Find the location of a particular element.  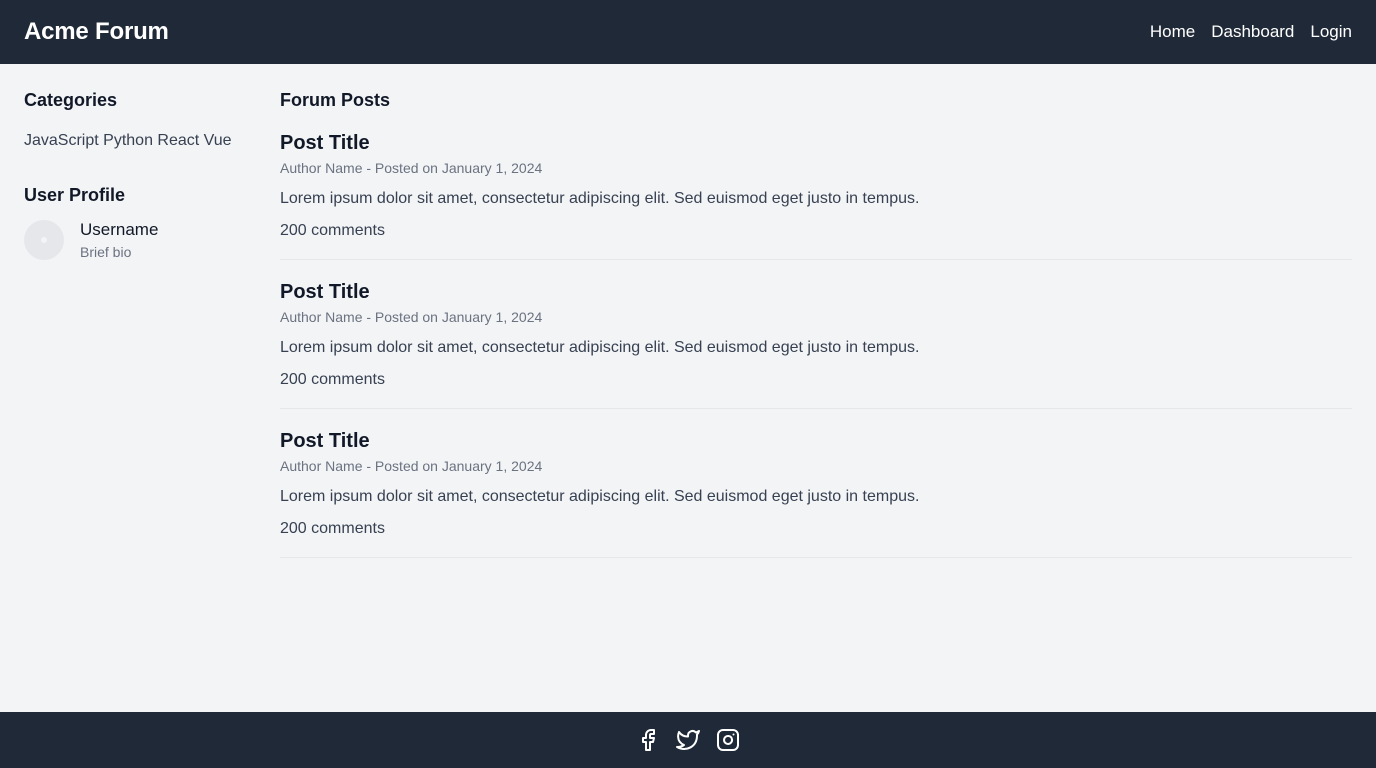

user-profile-card: Username Brief bio is located at coordinates (129, 241).